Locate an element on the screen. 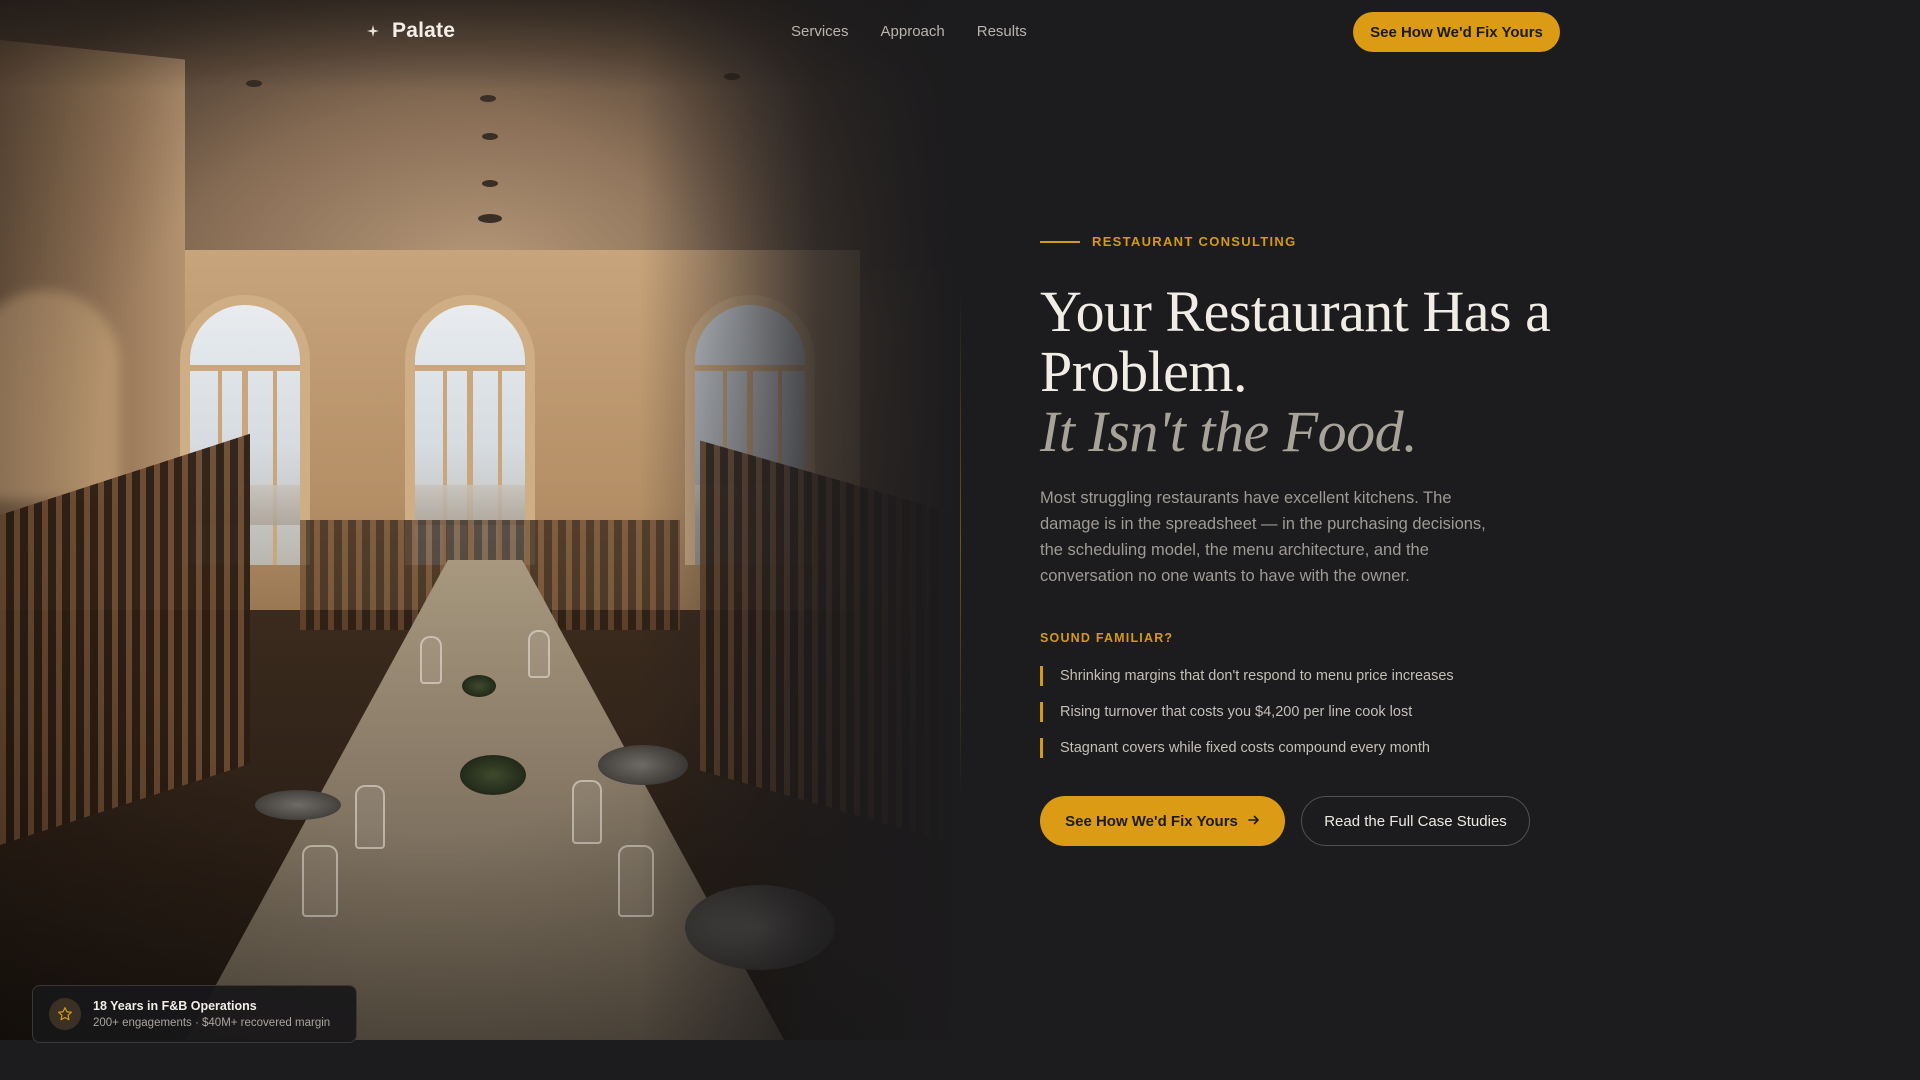  nav-link-results: Results is located at coordinates (1002, 31).